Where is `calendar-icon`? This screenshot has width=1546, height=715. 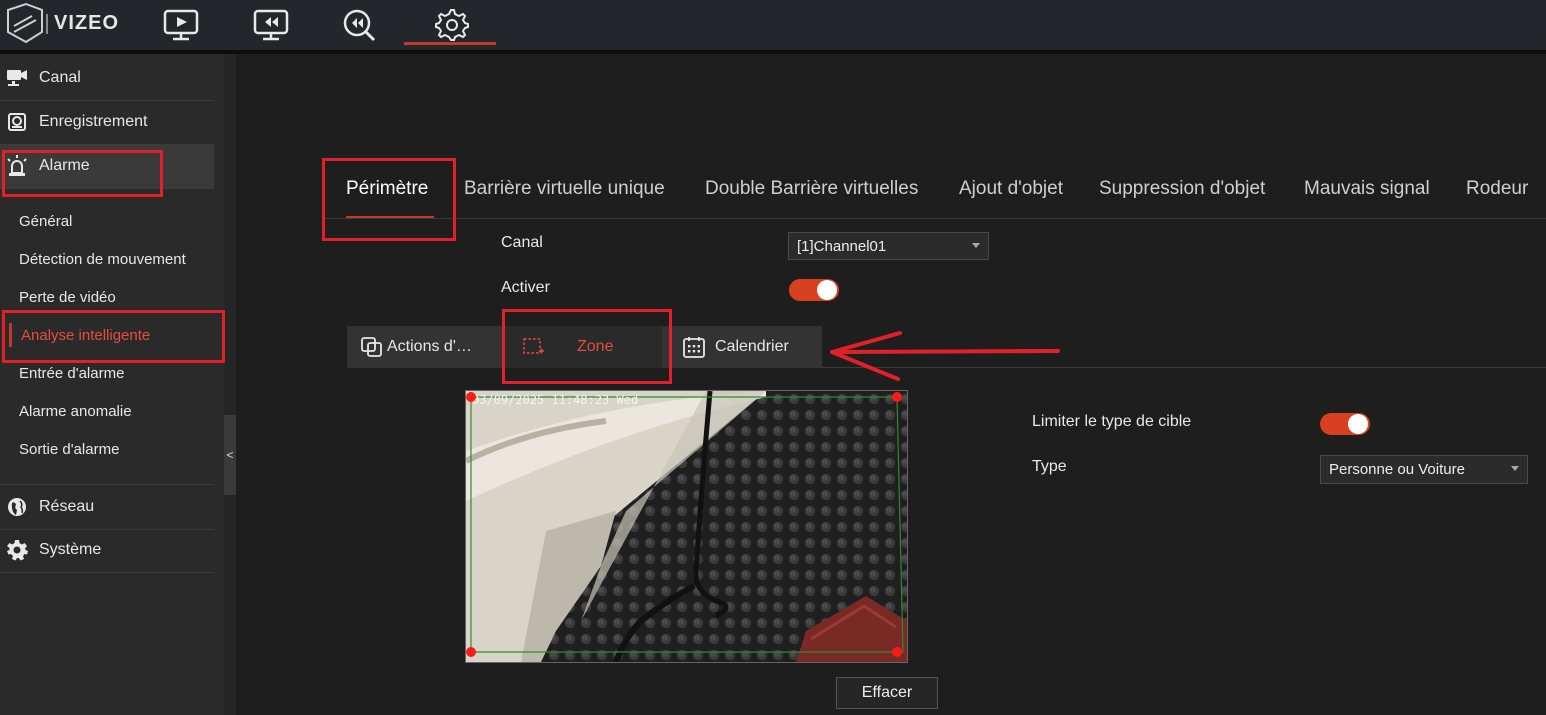
calendar-icon is located at coordinates (694, 347).